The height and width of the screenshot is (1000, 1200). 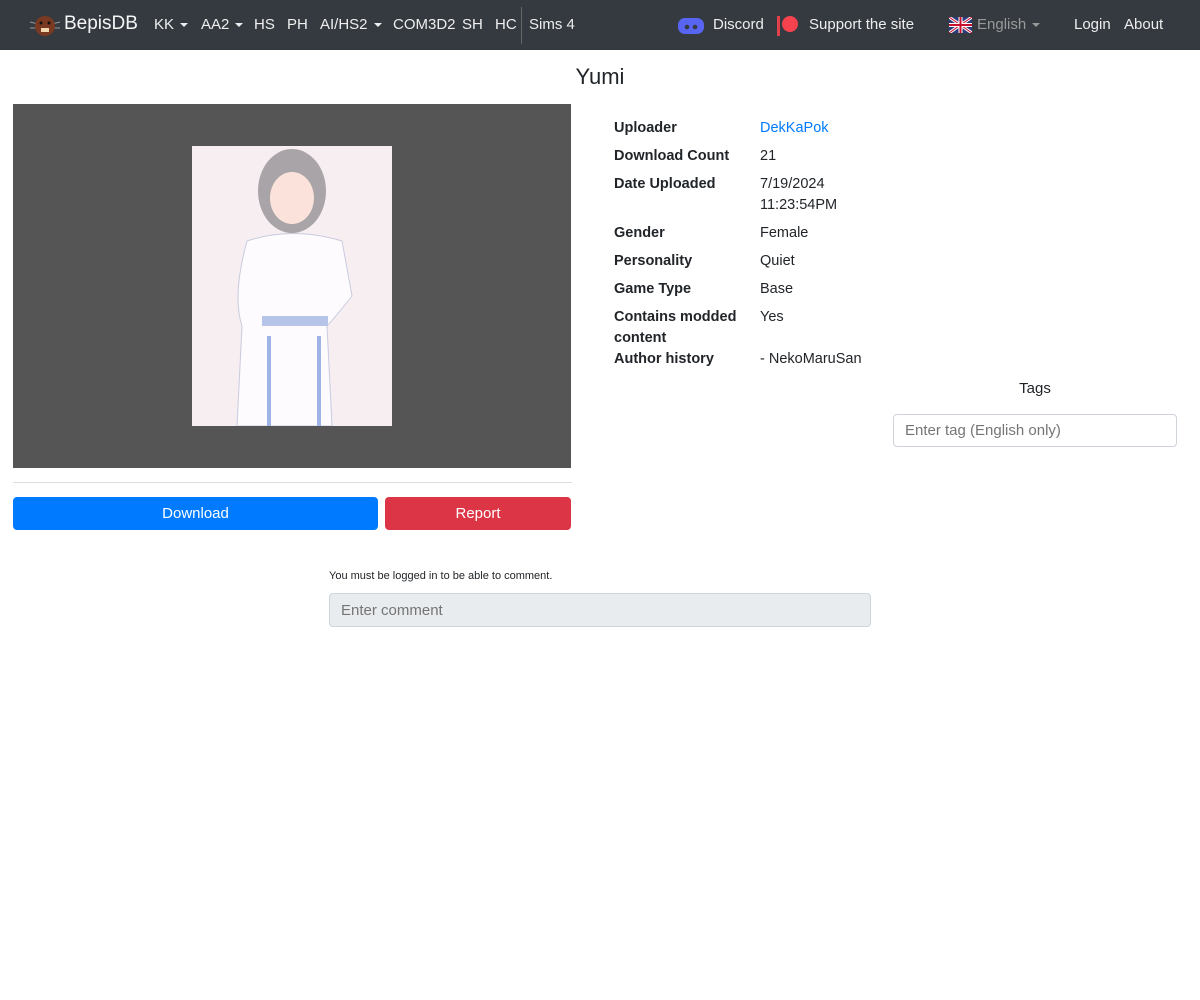 What do you see at coordinates (960, 25) in the screenshot?
I see `uk-flag-icon` at bounding box center [960, 25].